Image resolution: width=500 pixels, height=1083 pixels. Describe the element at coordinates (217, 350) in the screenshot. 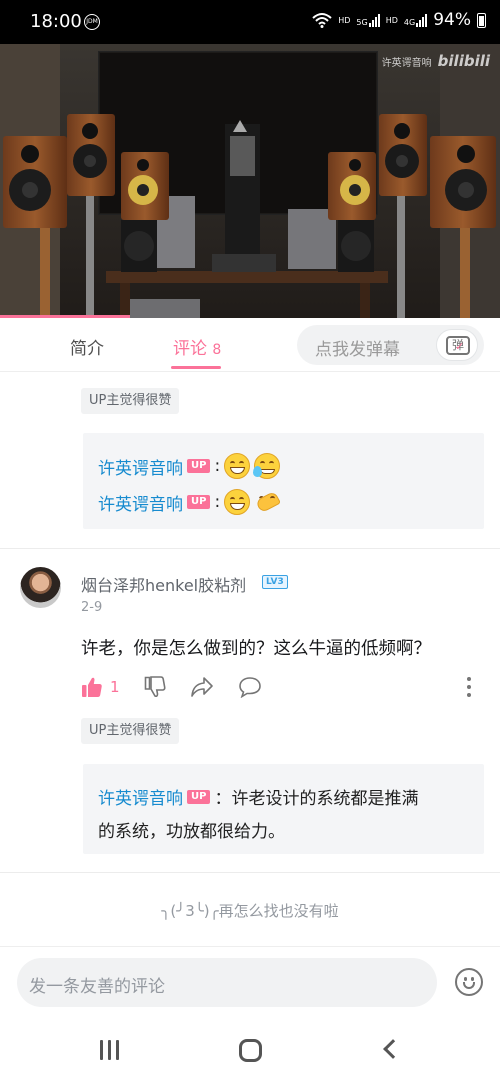

I see `tab-comments-count: 8` at that location.